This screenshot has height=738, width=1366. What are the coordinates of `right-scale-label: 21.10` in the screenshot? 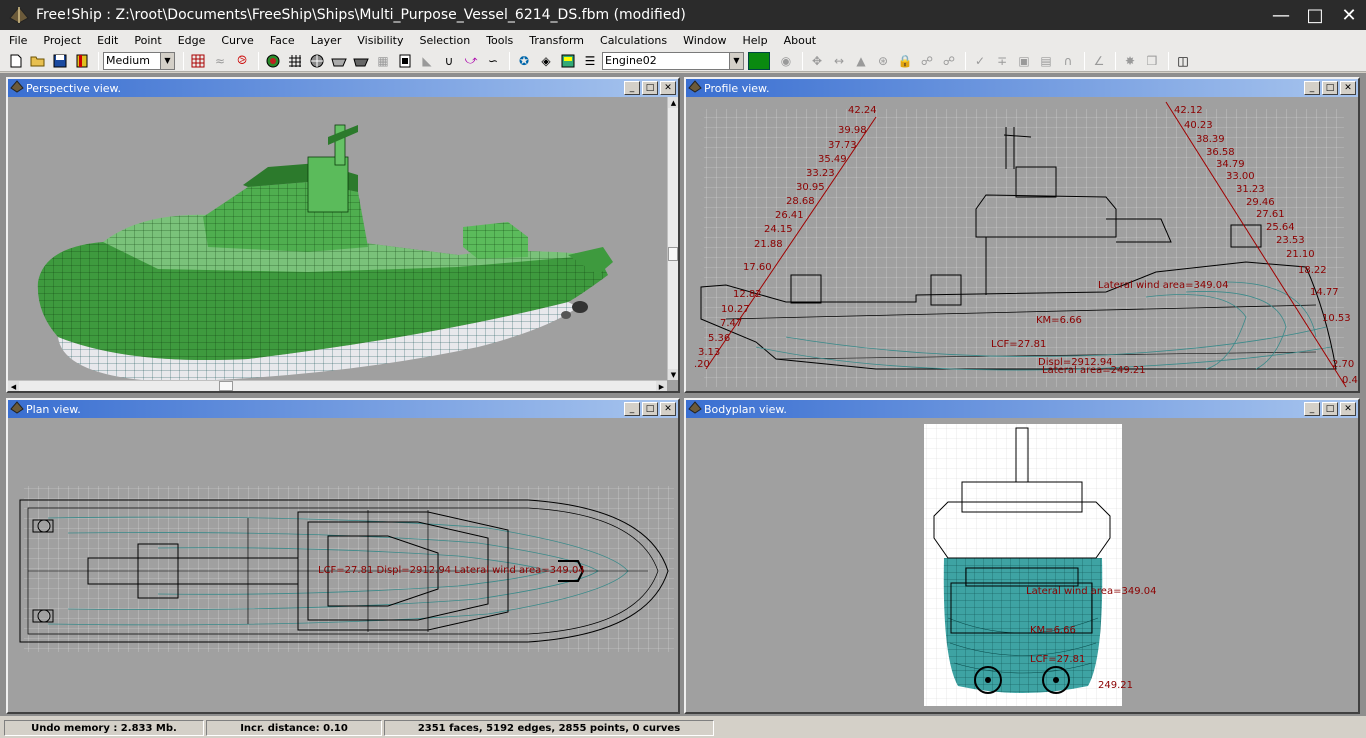 It's located at (1300, 254).